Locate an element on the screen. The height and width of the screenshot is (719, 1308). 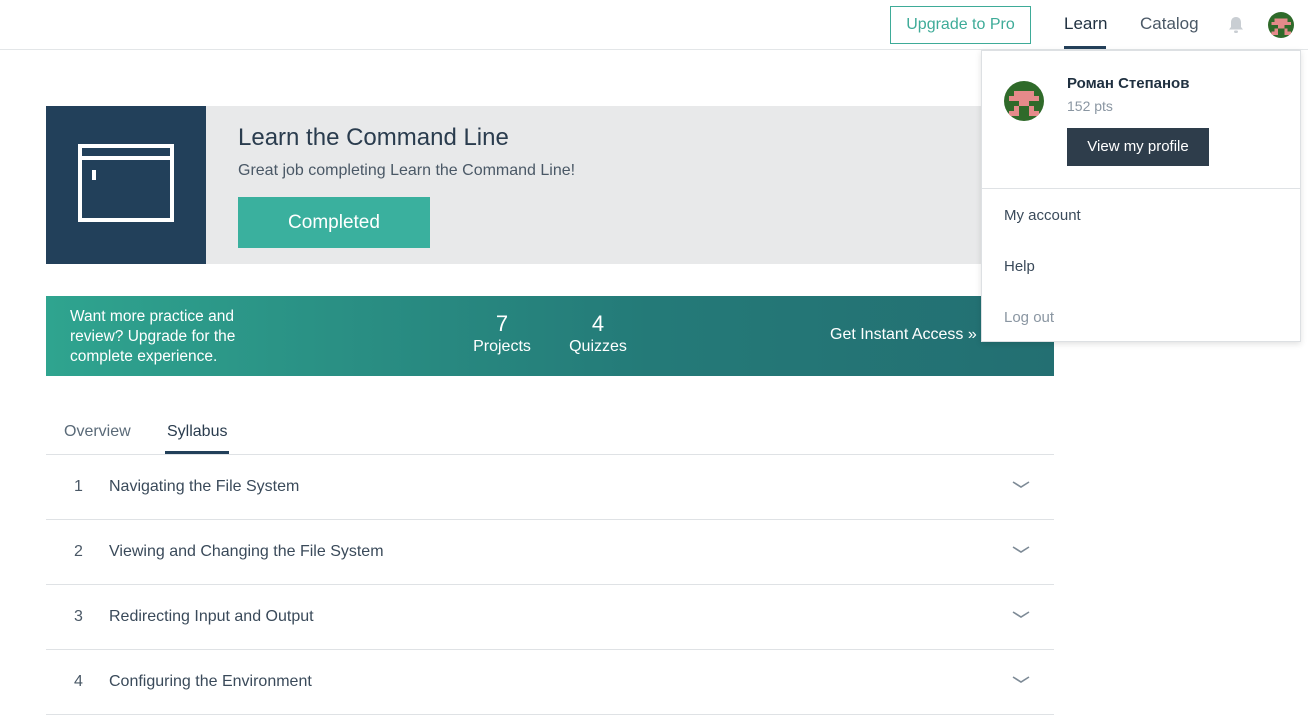
projects-count: 7 is located at coordinates (502, 323).